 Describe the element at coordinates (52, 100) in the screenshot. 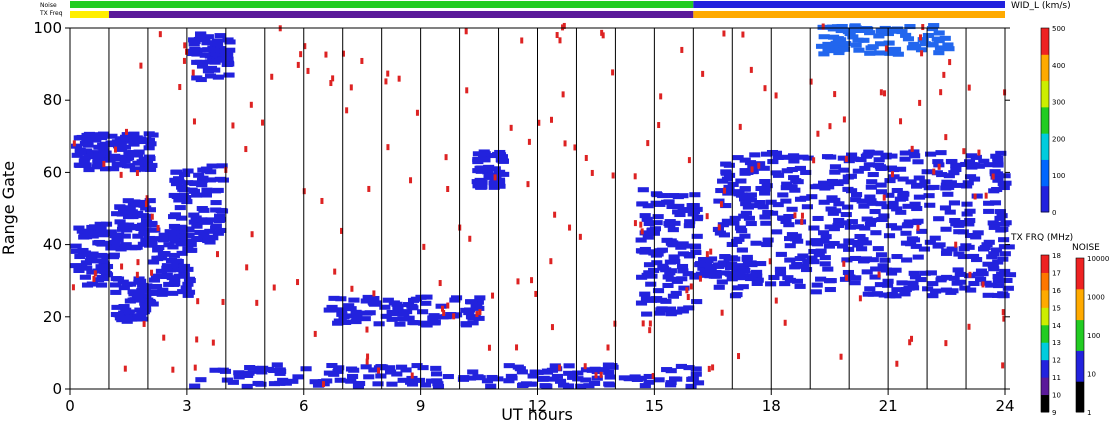

I see `y-tick-label: 80` at that location.